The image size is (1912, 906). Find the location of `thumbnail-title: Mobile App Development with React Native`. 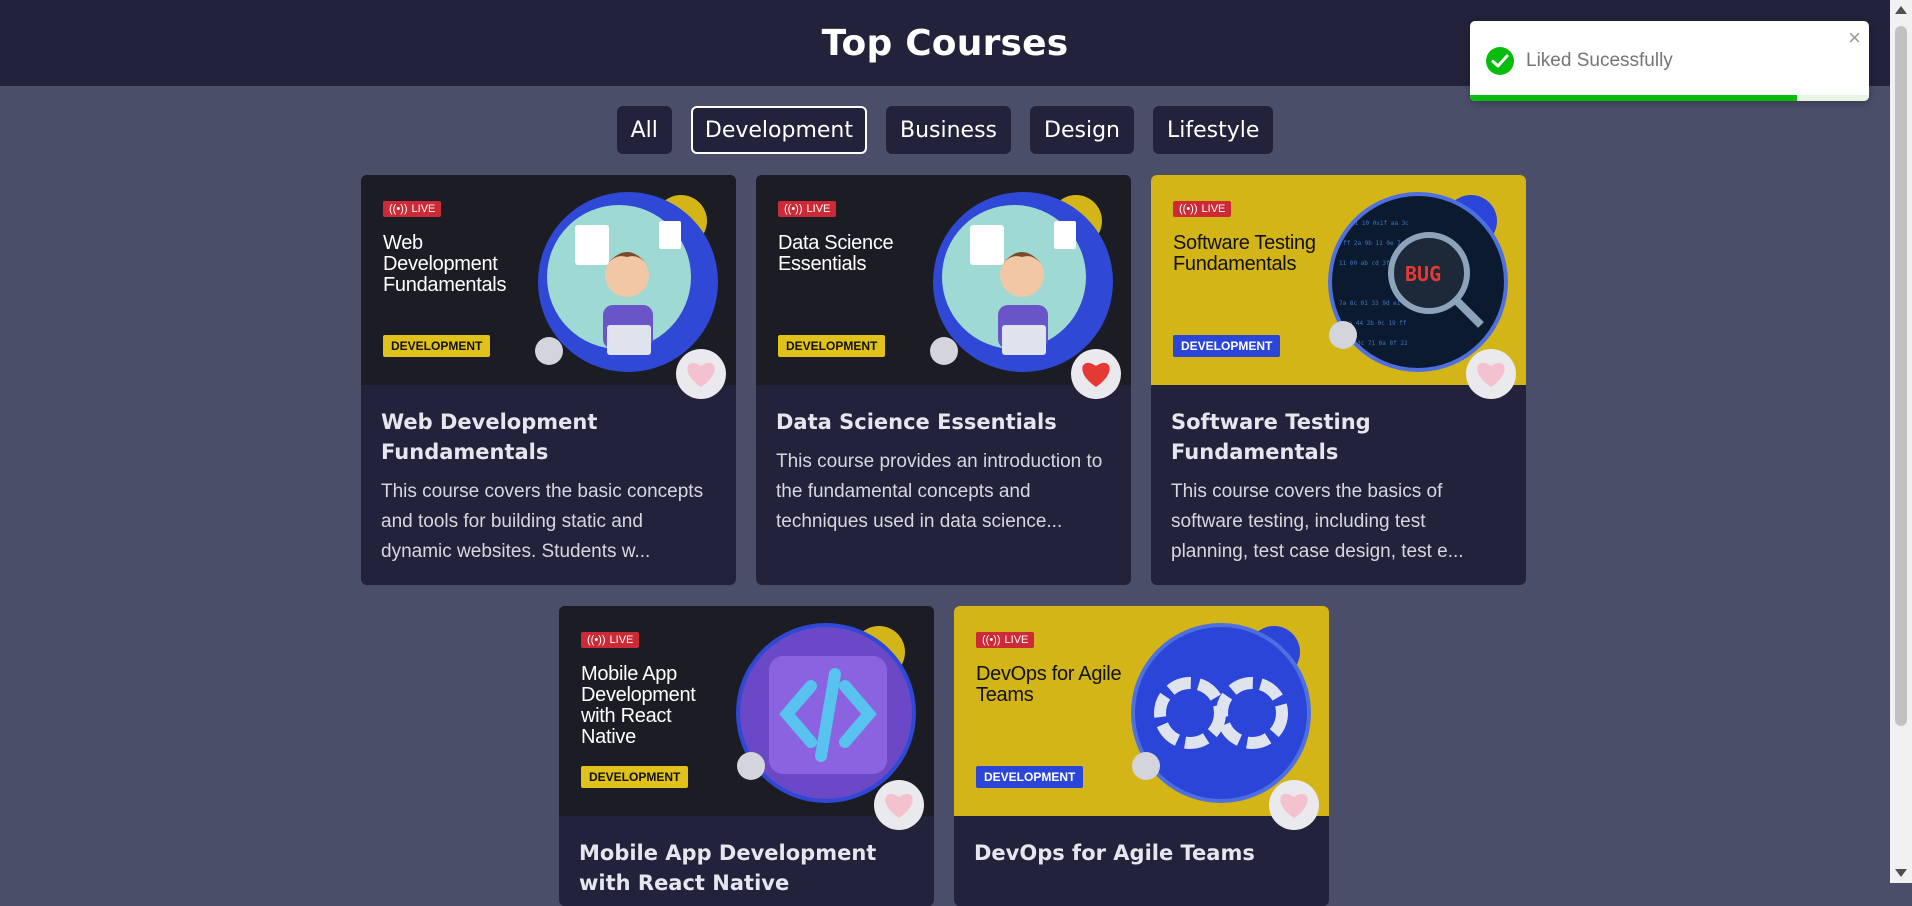

thumbnail-title: Mobile App Development with React Native is located at coordinates (638, 705).